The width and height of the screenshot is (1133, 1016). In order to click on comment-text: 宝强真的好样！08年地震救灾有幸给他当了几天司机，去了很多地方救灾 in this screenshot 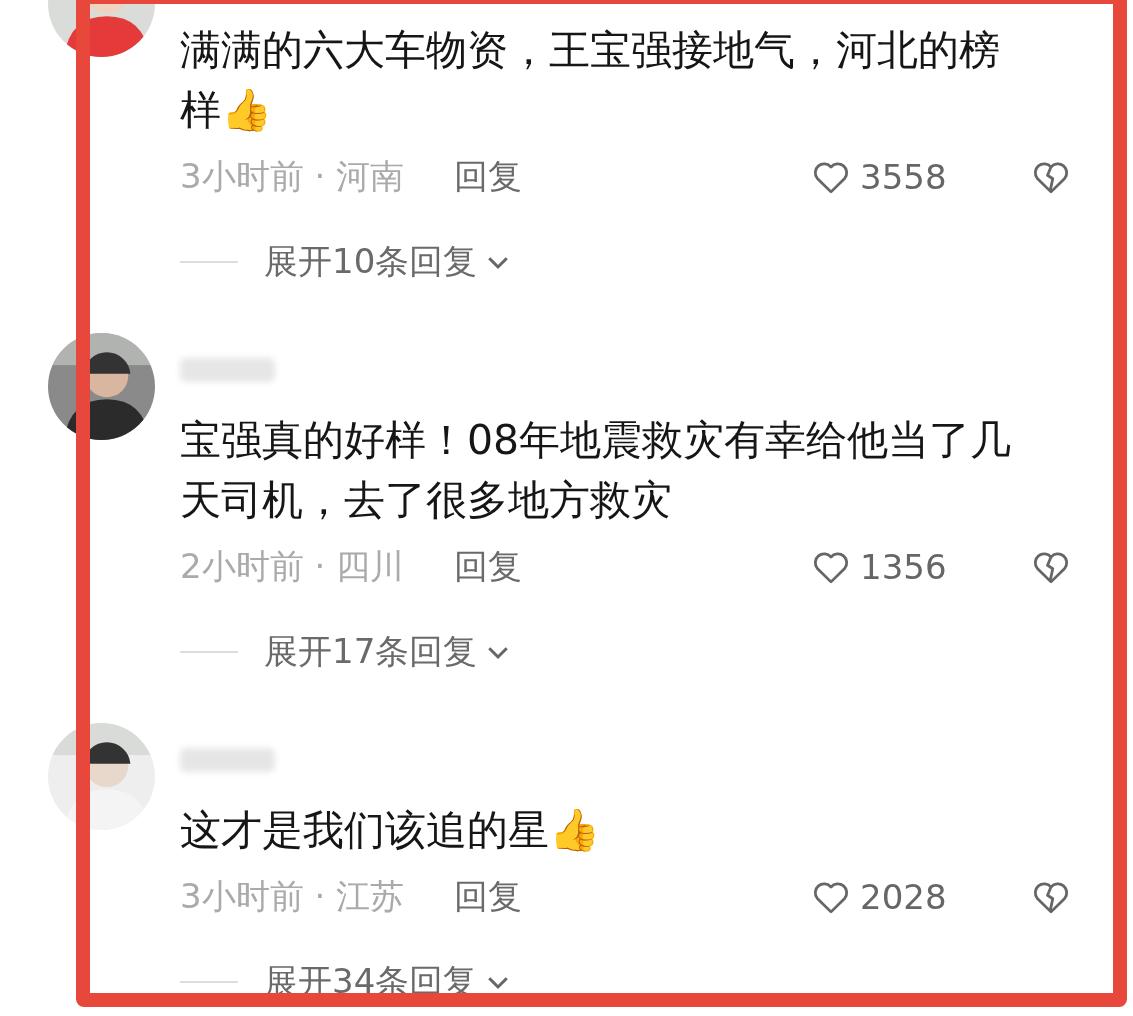, I will do `click(596, 470)`.